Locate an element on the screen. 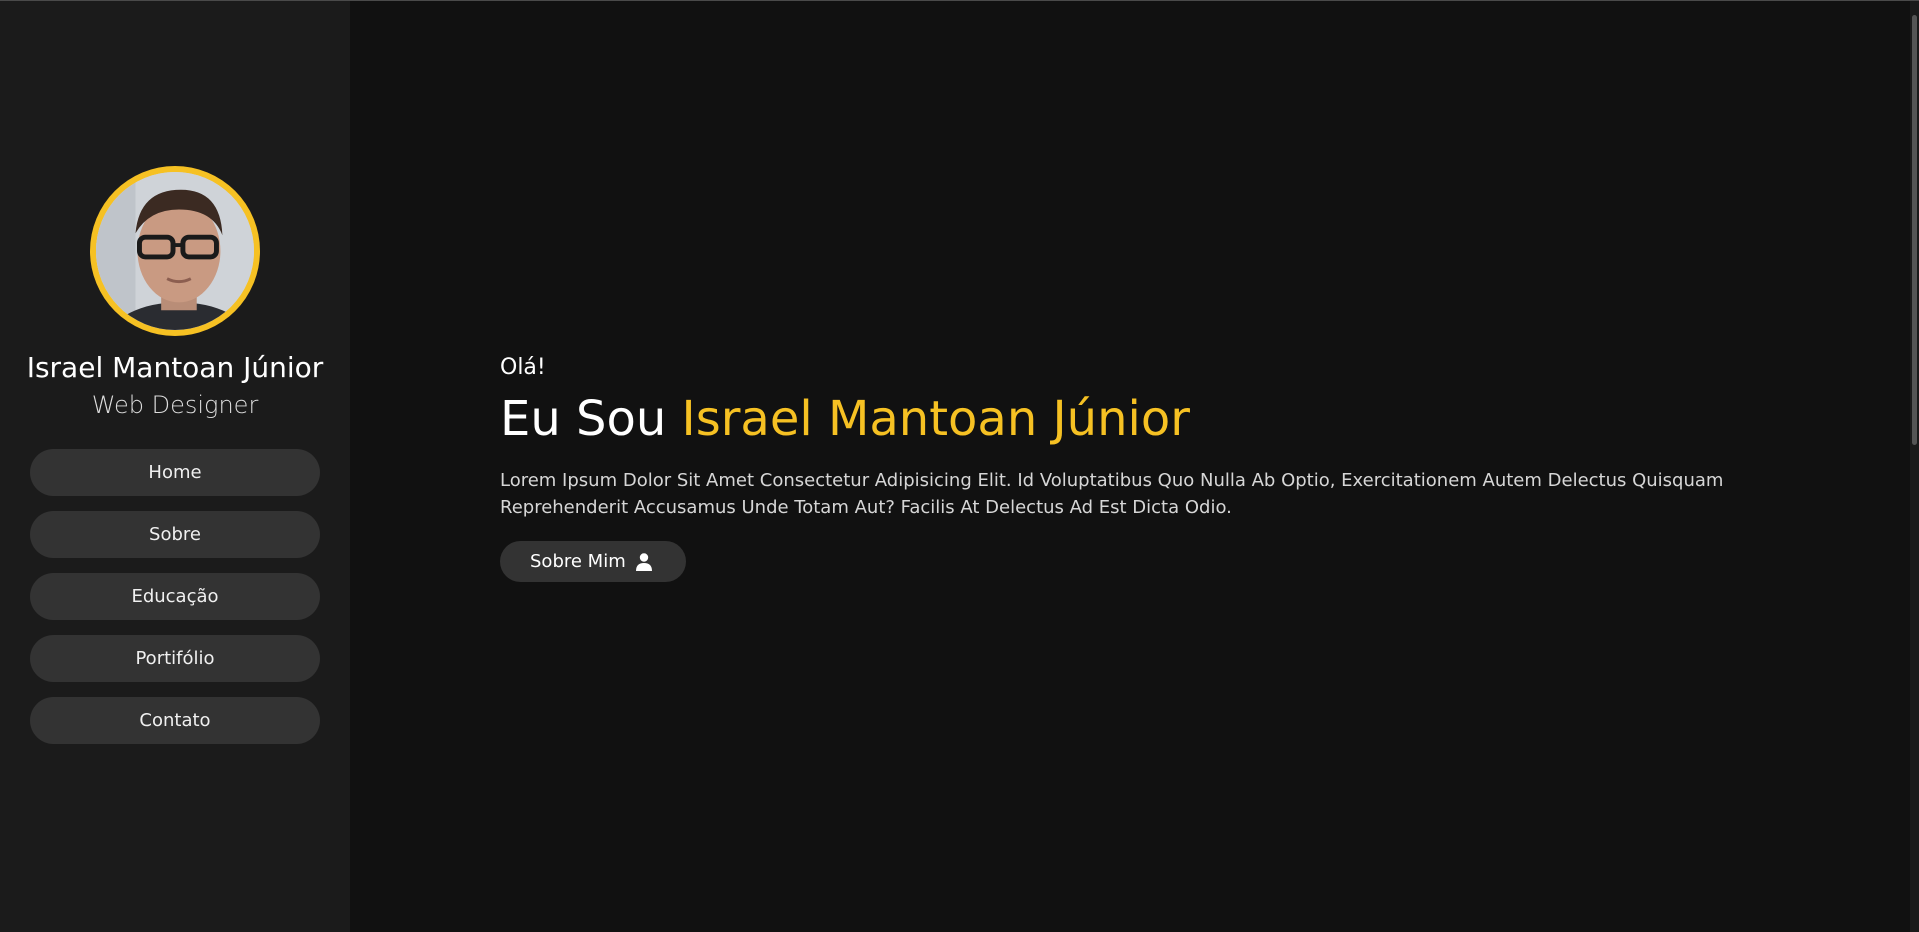 The width and height of the screenshot is (1919, 932). user-icon is located at coordinates (643, 561).